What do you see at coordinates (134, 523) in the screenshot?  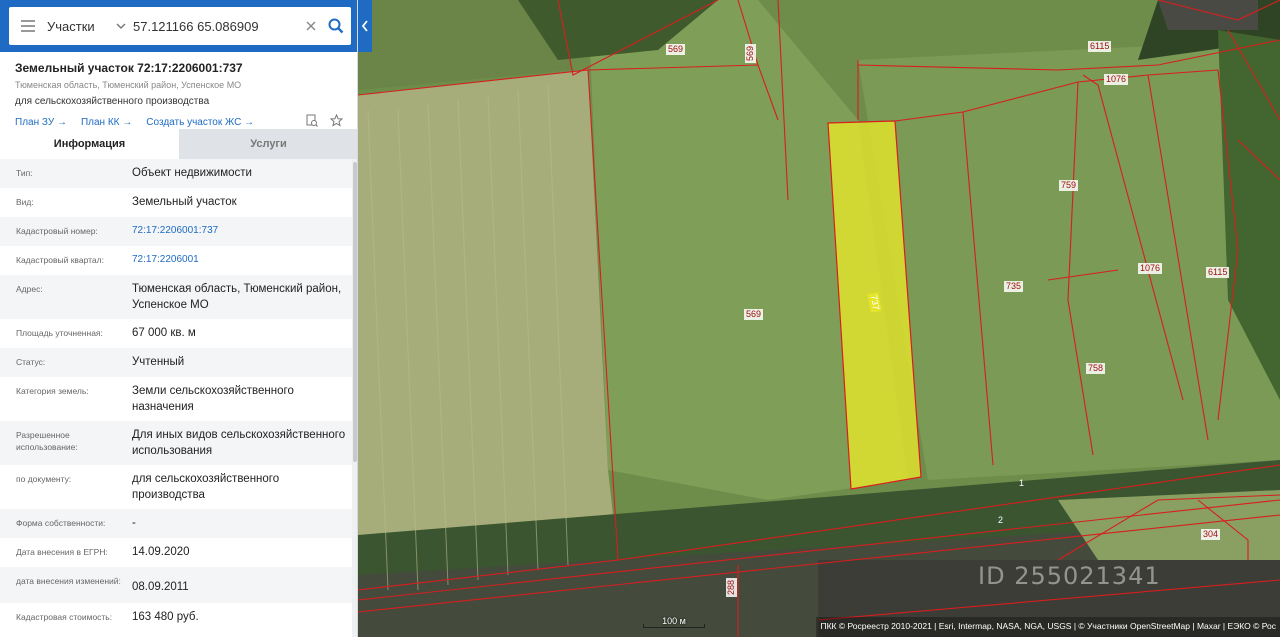 I see `info-value: -` at bounding box center [134, 523].